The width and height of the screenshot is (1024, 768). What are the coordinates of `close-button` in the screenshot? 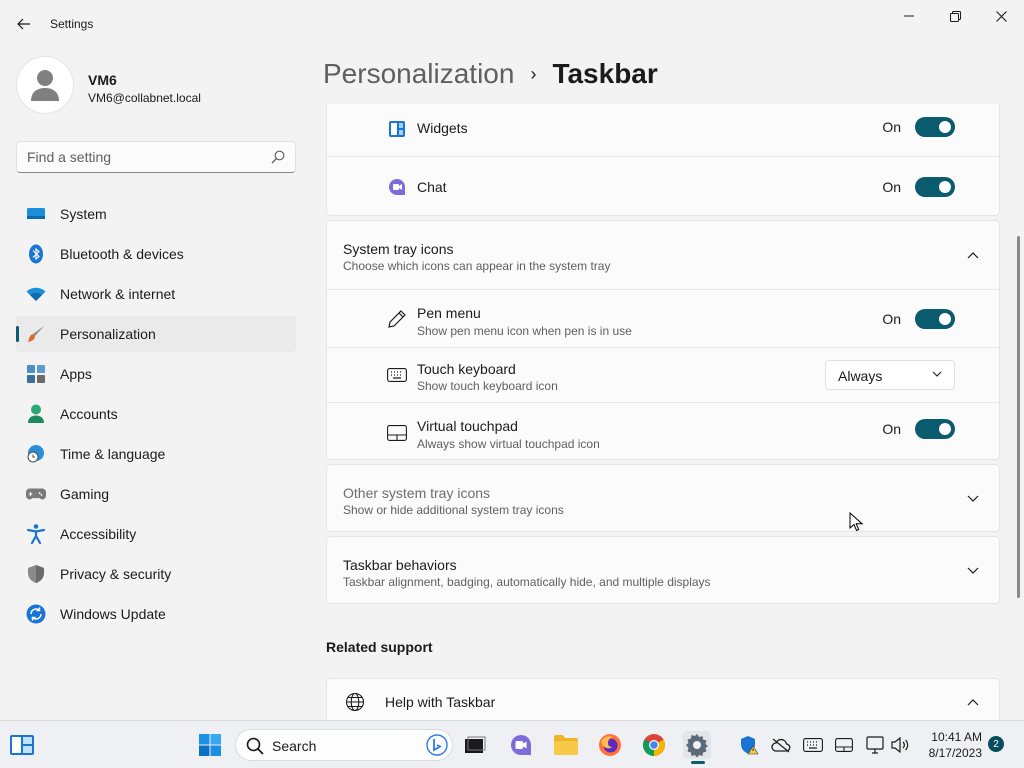 It's located at (1001, 16).